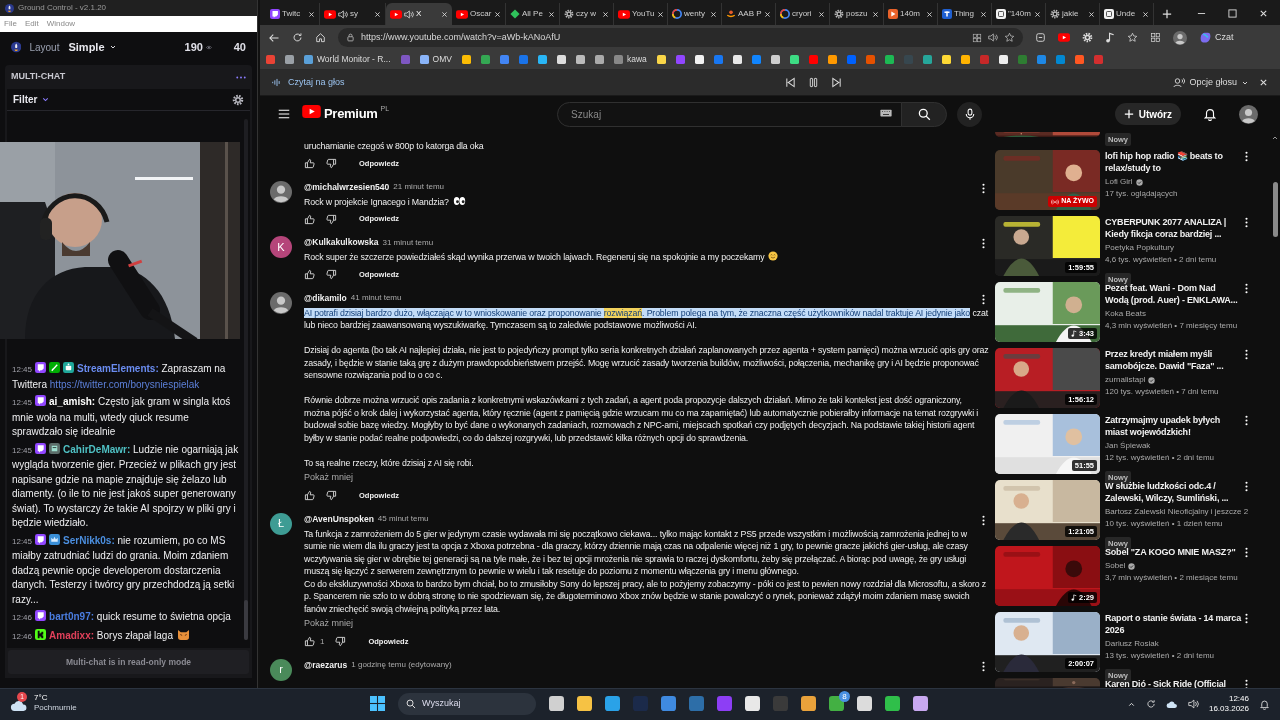 This screenshot has width=1280, height=720. I want to click on comment-text: uruchamianie czegoś w 800p to katorga dla oka, so click(394, 146).